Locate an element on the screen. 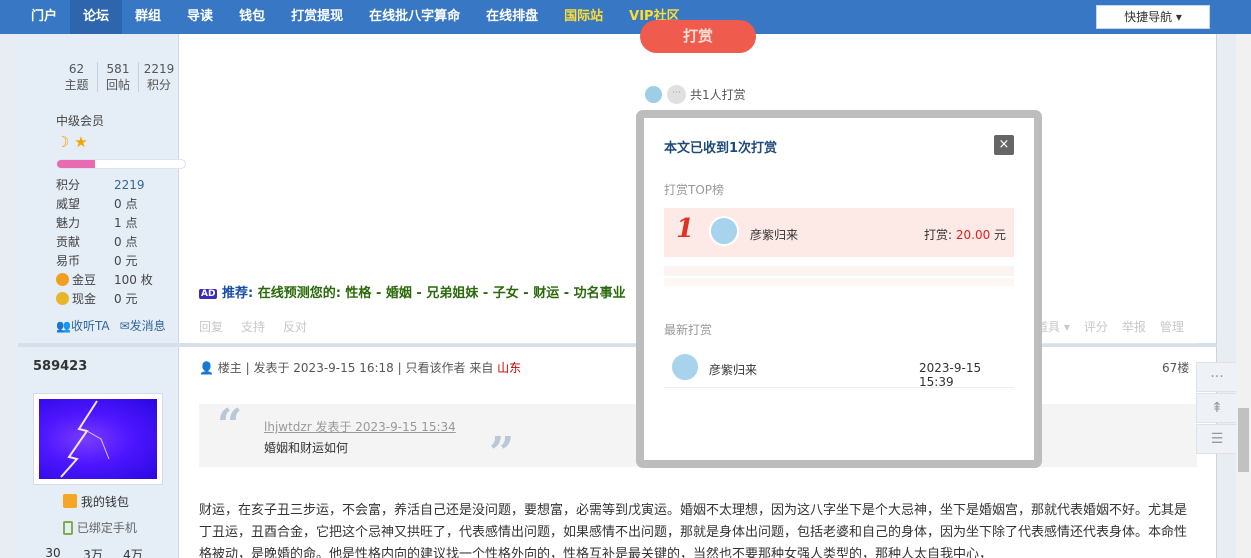 This screenshot has width=1251, height=558. nav-item-7: 在线排盘 is located at coordinates (512, 17).